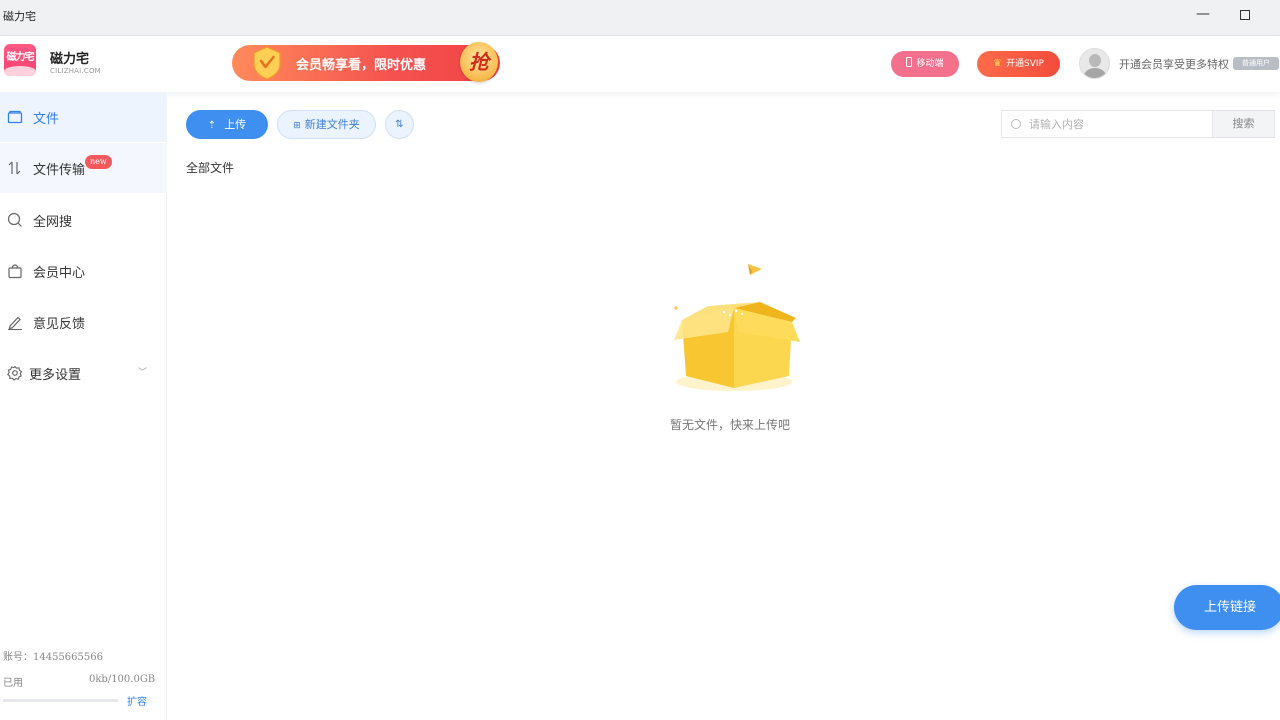 This screenshot has width=1280, height=720. What do you see at coordinates (1245, 15) in the screenshot?
I see `maximize-button` at bounding box center [1245, 15].